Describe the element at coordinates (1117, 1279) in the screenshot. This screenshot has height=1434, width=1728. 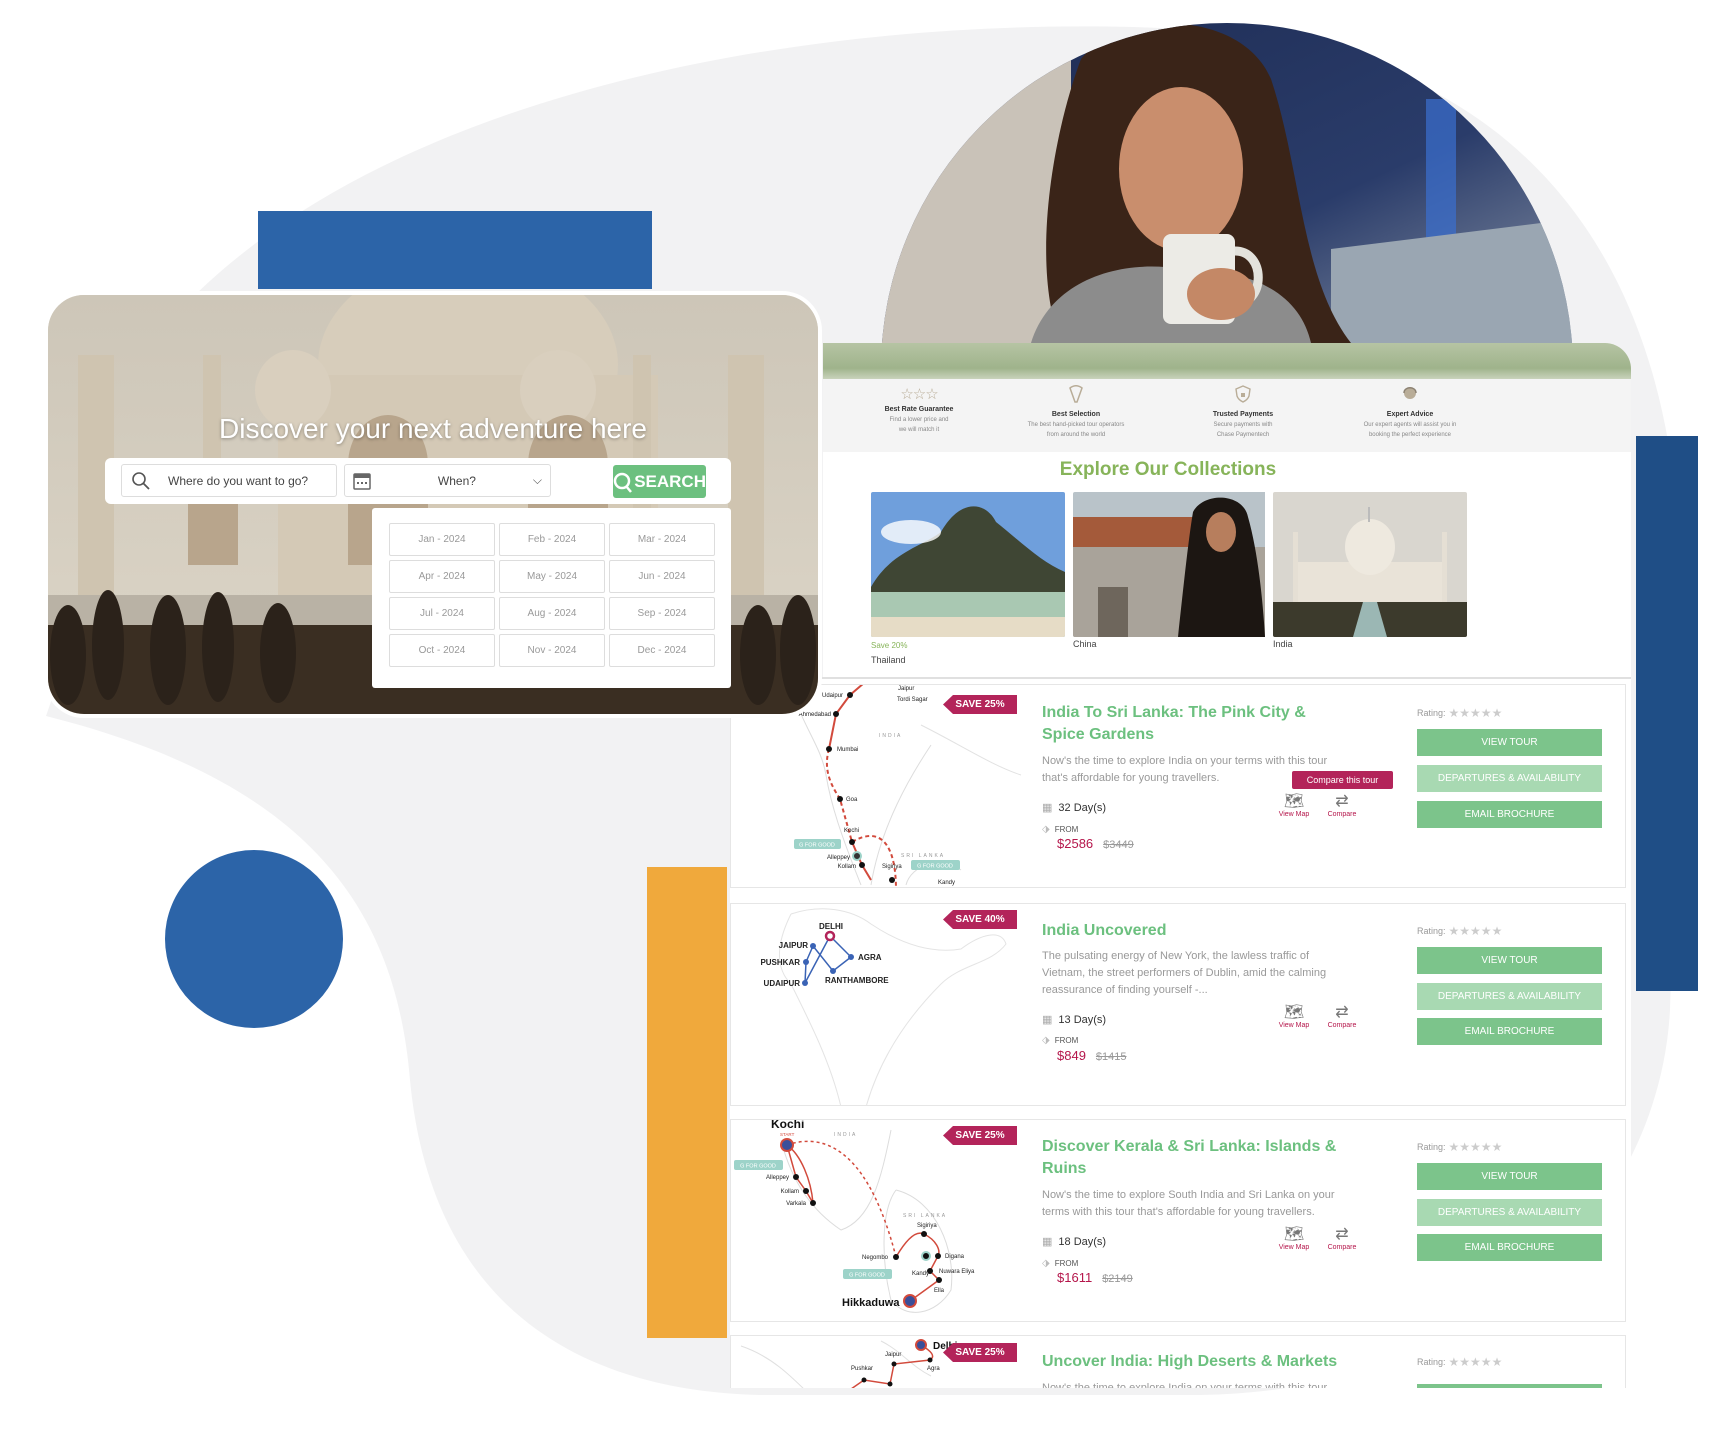
I see `original-price: $2149` at that location.